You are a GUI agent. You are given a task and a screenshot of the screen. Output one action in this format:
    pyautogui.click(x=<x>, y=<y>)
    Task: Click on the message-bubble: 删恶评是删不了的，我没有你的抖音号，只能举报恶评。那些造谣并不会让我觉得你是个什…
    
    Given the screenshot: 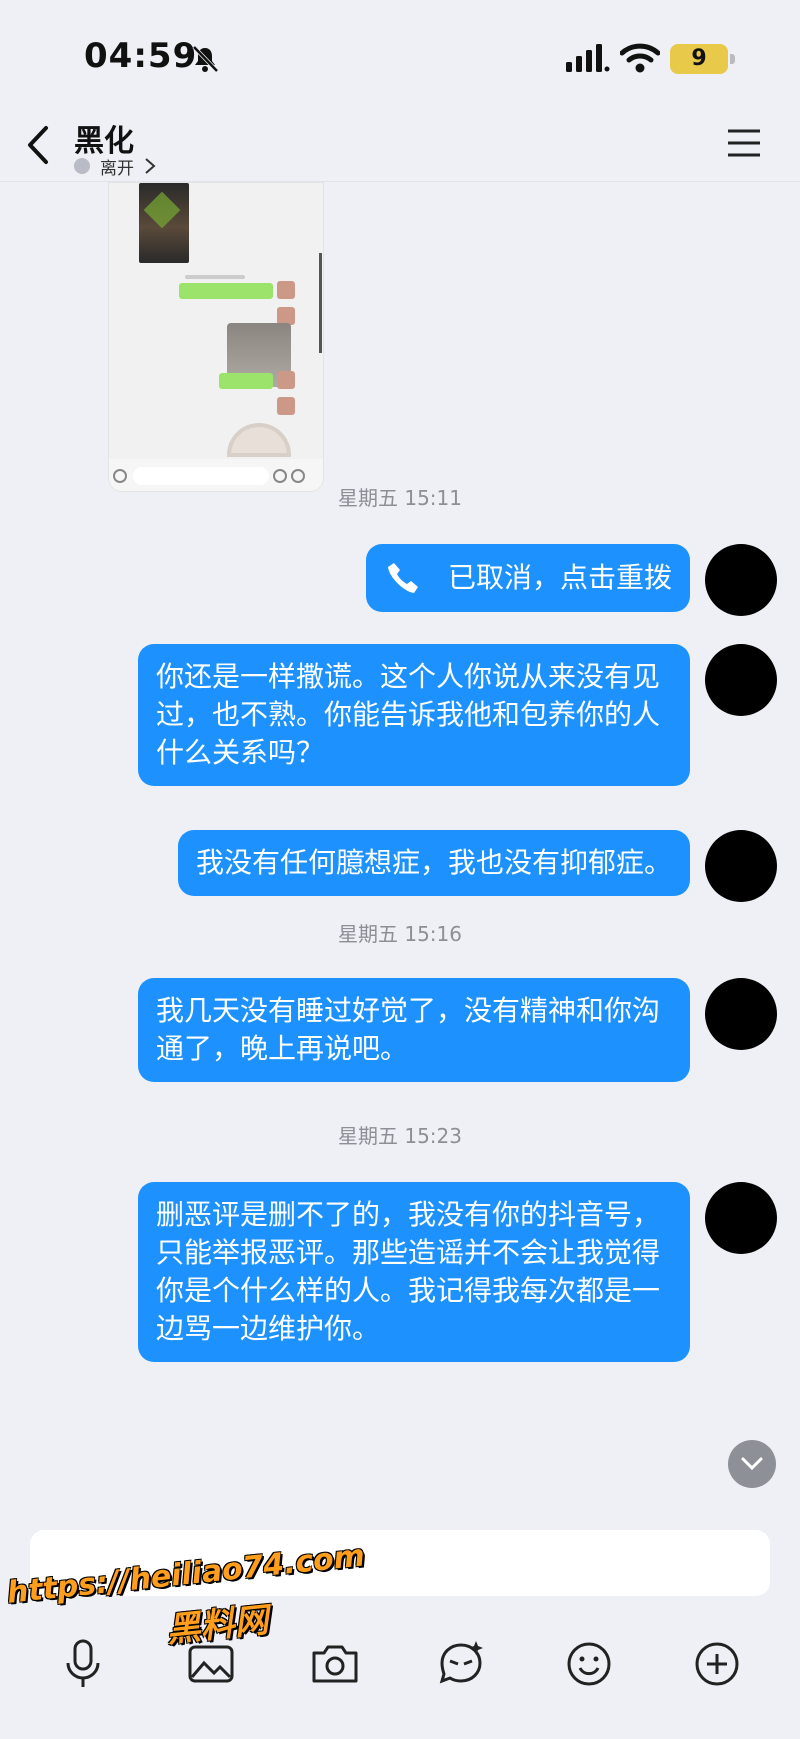 What is the action you would take?
    pyautogui.click(x=414, y=1272)
    